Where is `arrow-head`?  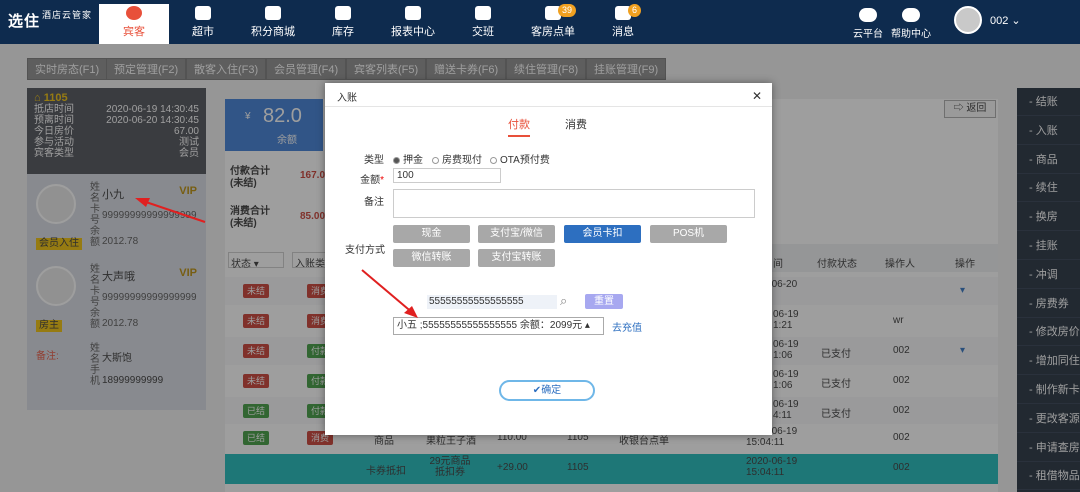 arrow-head is located at coordinates (142, 202).